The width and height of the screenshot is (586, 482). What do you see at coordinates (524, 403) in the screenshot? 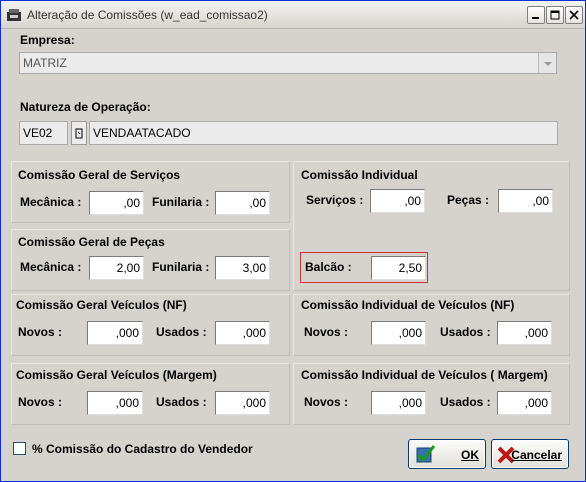
I see `ind-veiculos-margem-usados-input: ,000` at bounding box center [524, 403].